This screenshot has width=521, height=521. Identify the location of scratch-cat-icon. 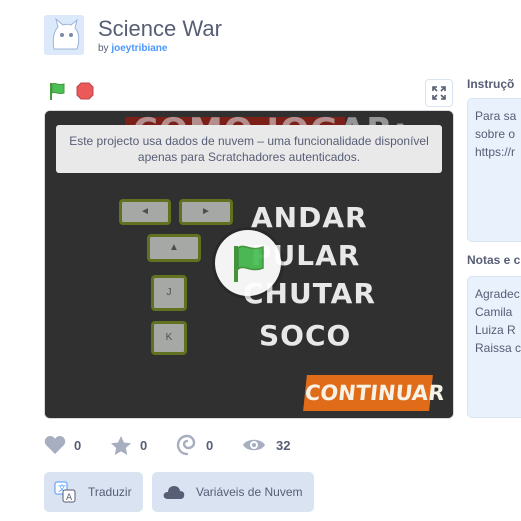
(64, 35).